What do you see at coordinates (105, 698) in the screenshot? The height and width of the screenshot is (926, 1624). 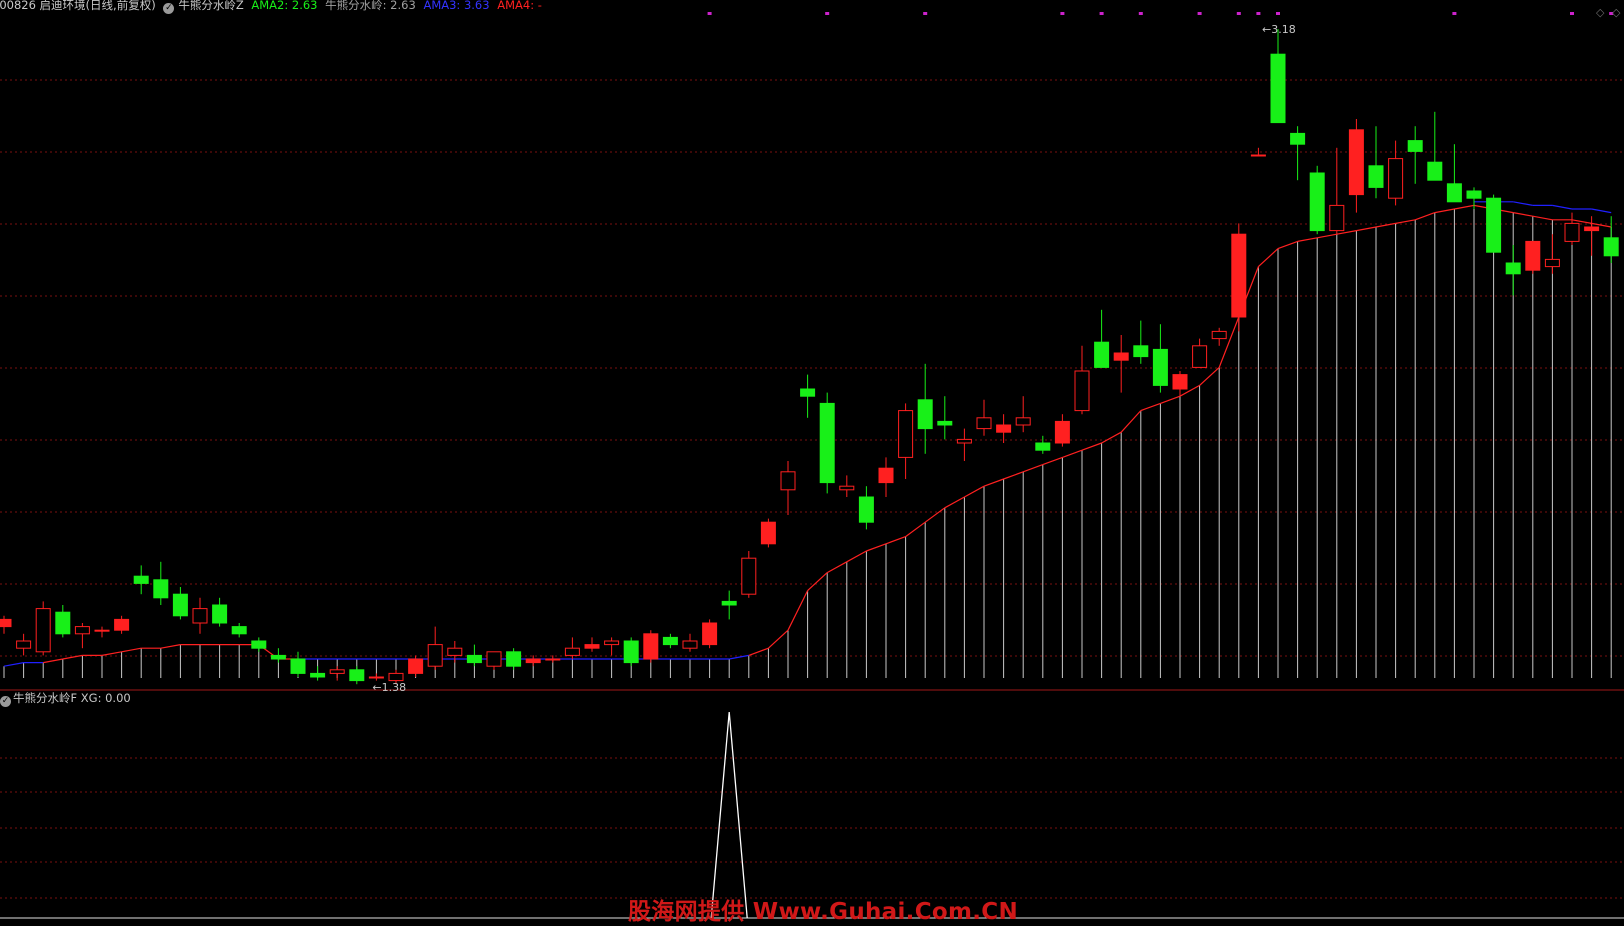 I see `xg-value: XG: 0.00` at bounding box center [105, 698].